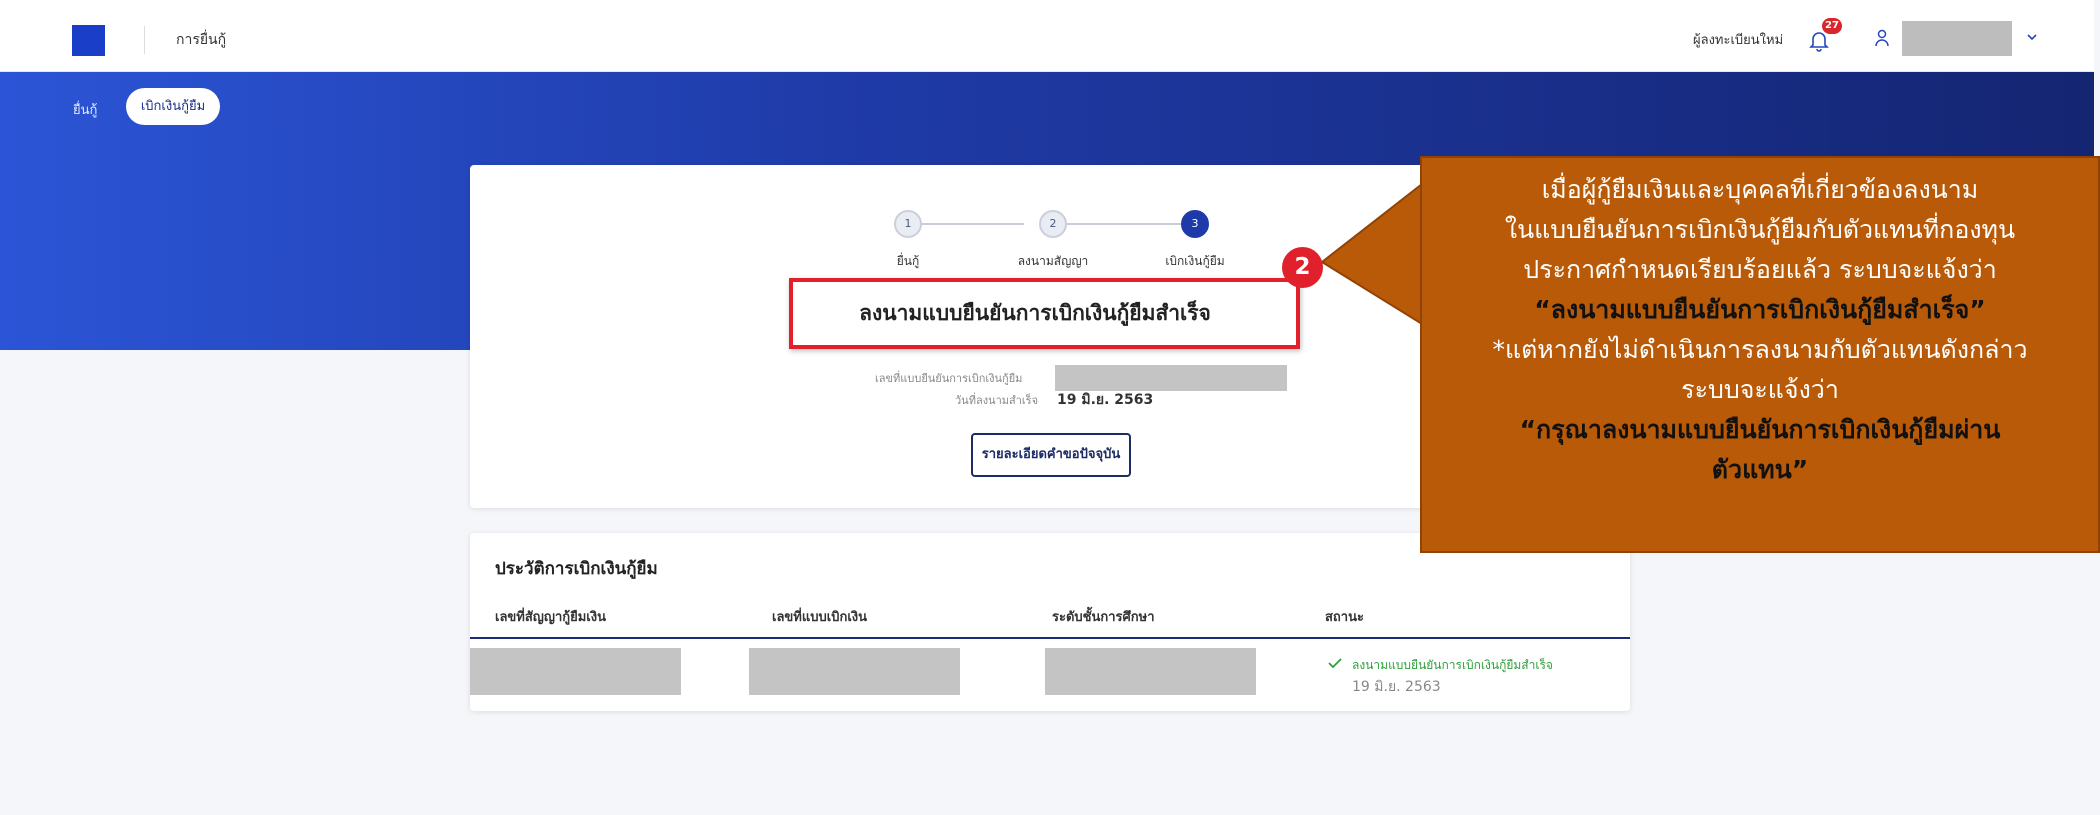  What do you see at coordinates (1452, 665) in the screenshot?
I see `status-label: ลงนามแบบยืนยันการเบิกเงินกู้ยืมสำเร็จ` at bounding box center [1452, 665].